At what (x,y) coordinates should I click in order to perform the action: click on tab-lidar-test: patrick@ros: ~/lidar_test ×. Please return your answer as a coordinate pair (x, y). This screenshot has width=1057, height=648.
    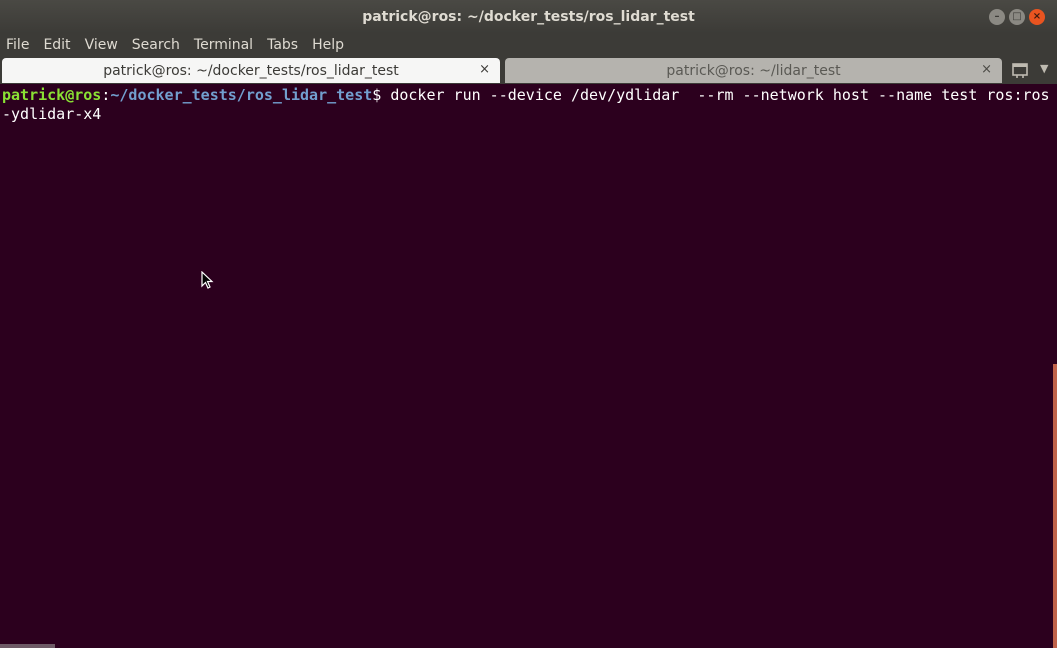
    Looking at the image, I should click on (753, 70).